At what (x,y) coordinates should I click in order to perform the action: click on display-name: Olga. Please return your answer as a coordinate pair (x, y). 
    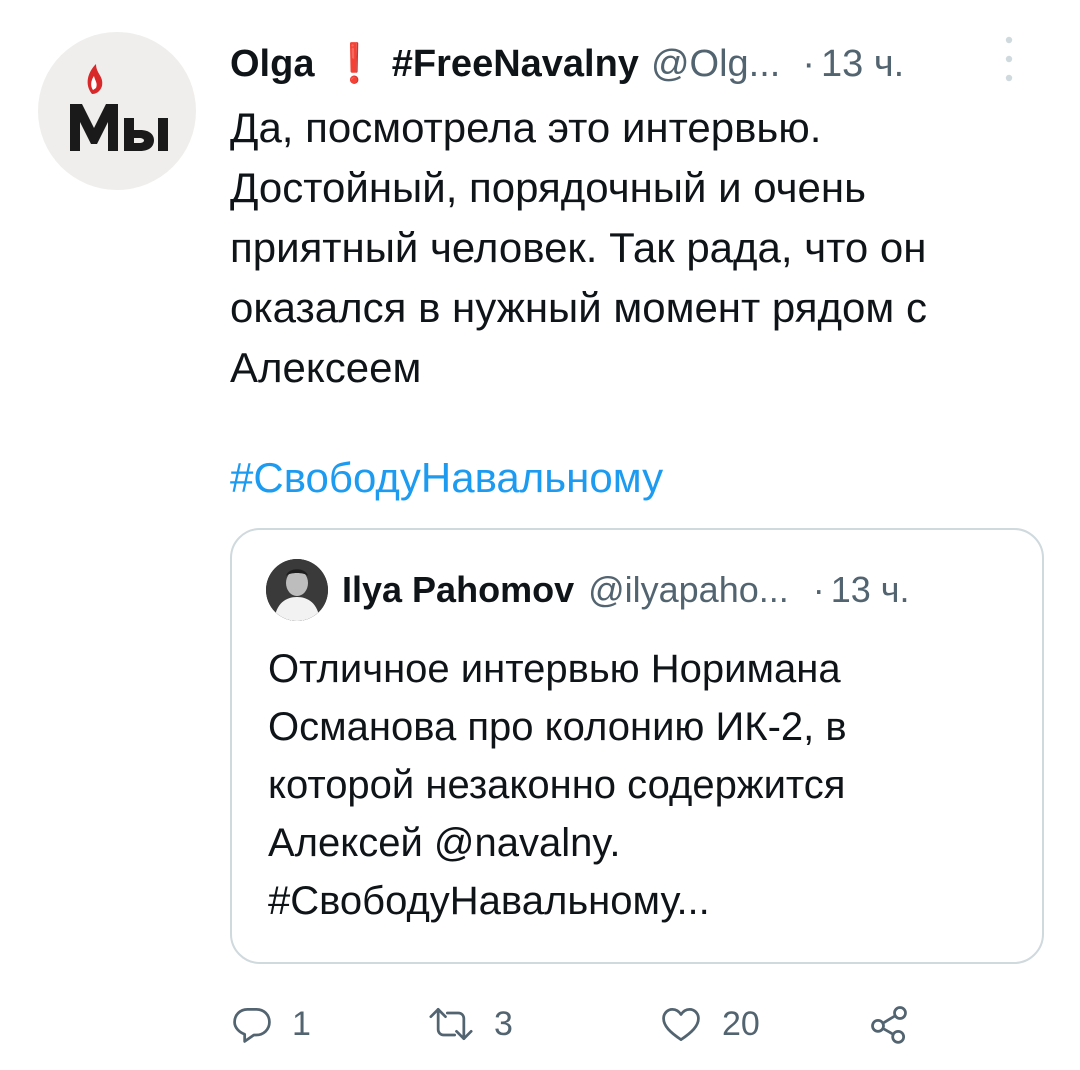
    Looking at the image, I should click on (272, 64).